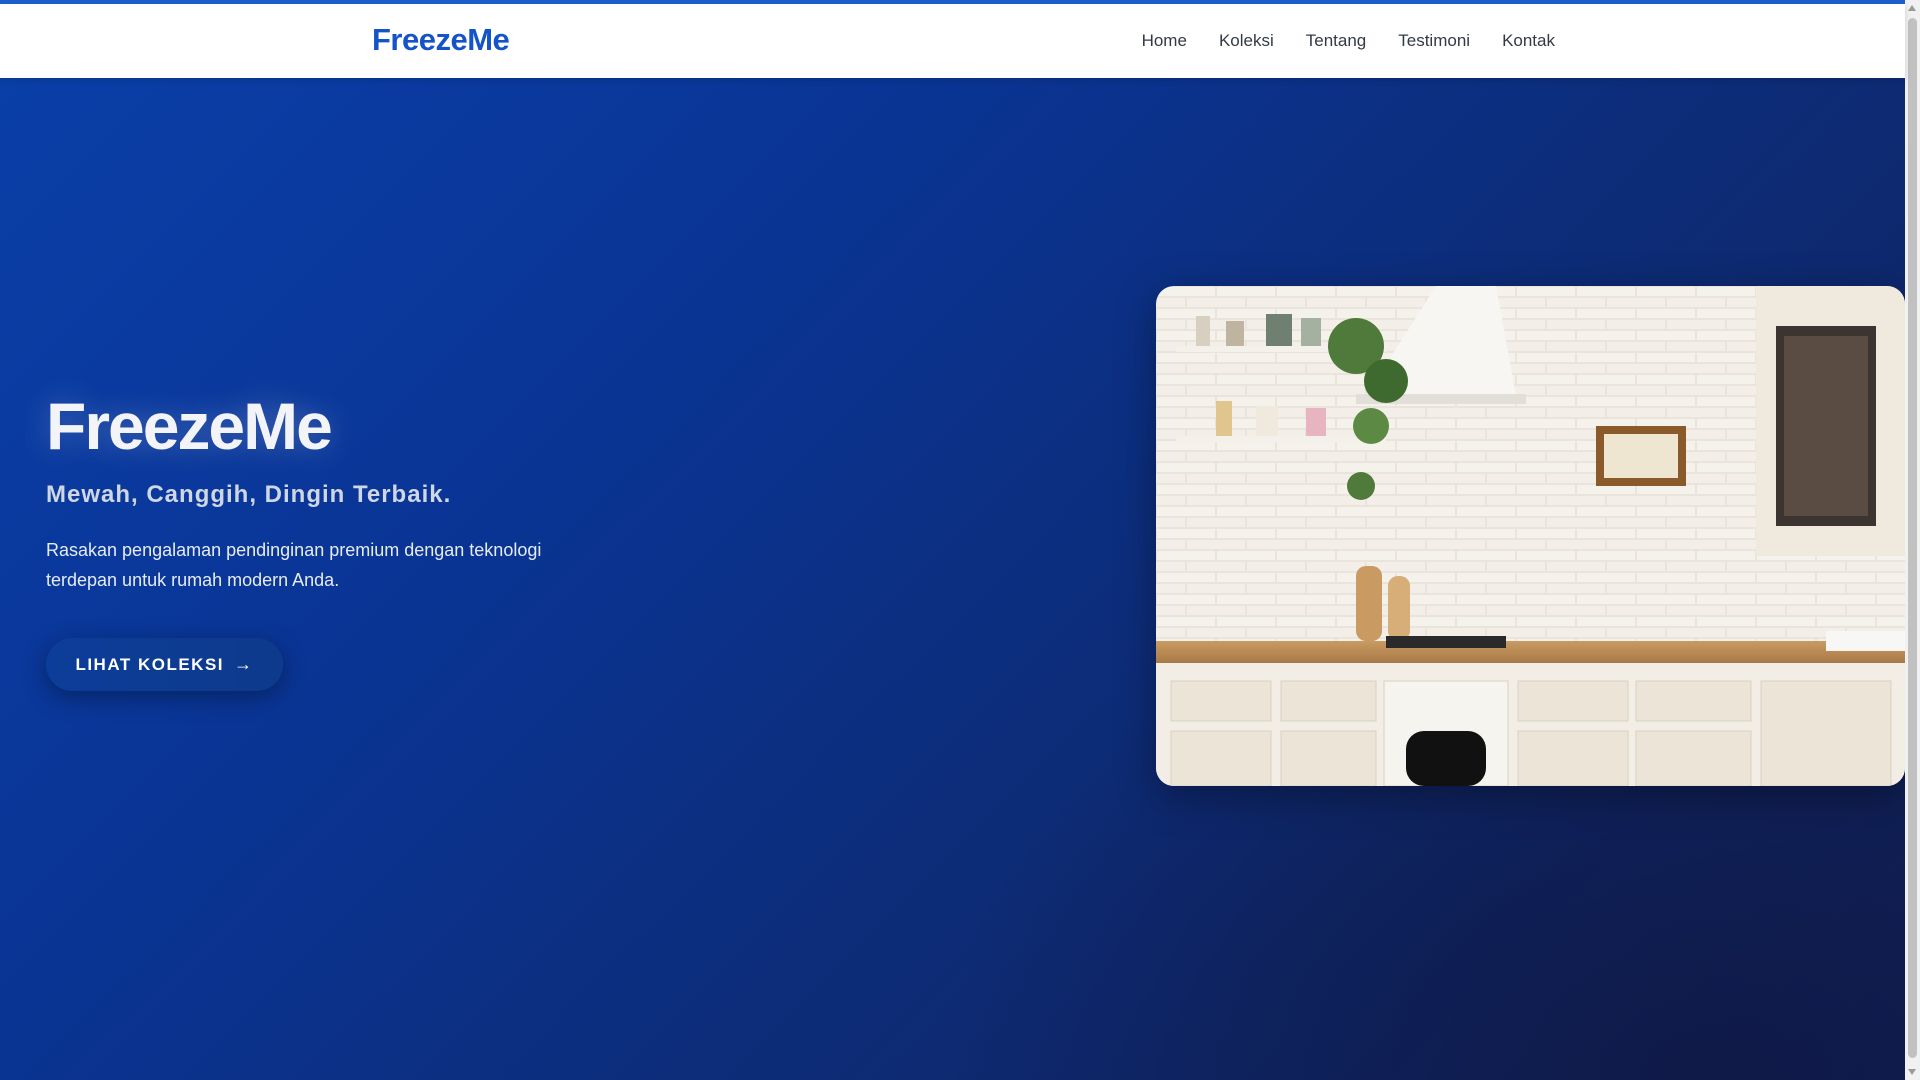 The image size is (1920, 1080). I want to click on nav-link-home: Home, so click(1164, 41).